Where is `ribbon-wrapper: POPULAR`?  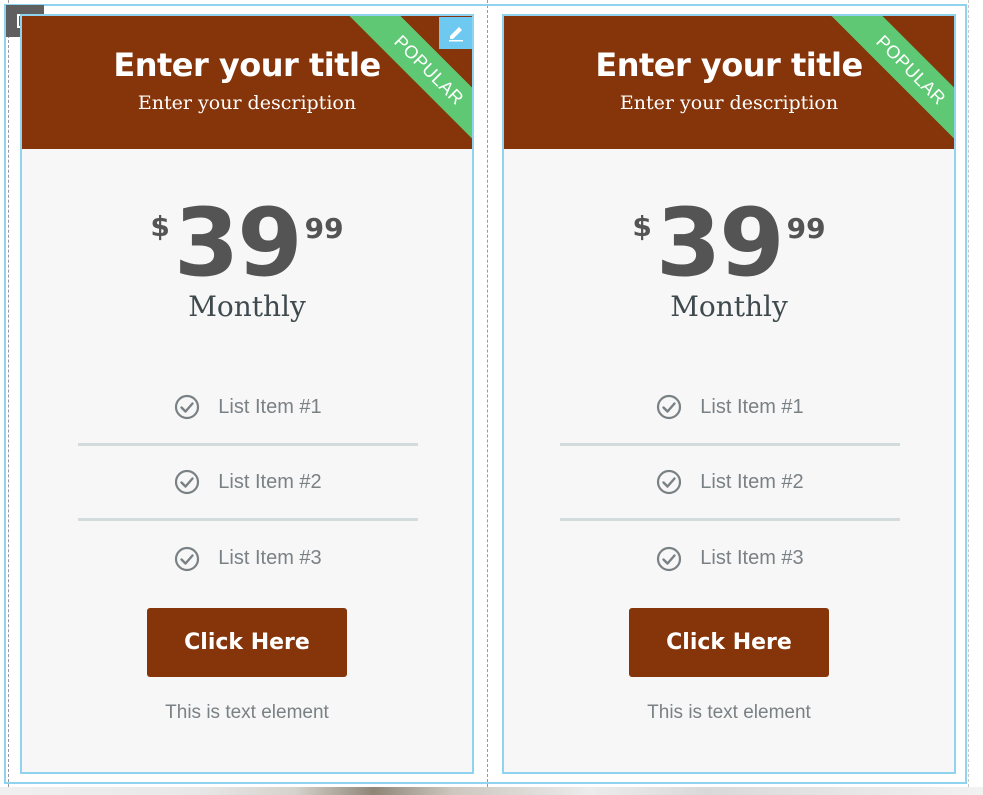
ribbon-wrapper: POPULAR is located at coordinates (884, 86).